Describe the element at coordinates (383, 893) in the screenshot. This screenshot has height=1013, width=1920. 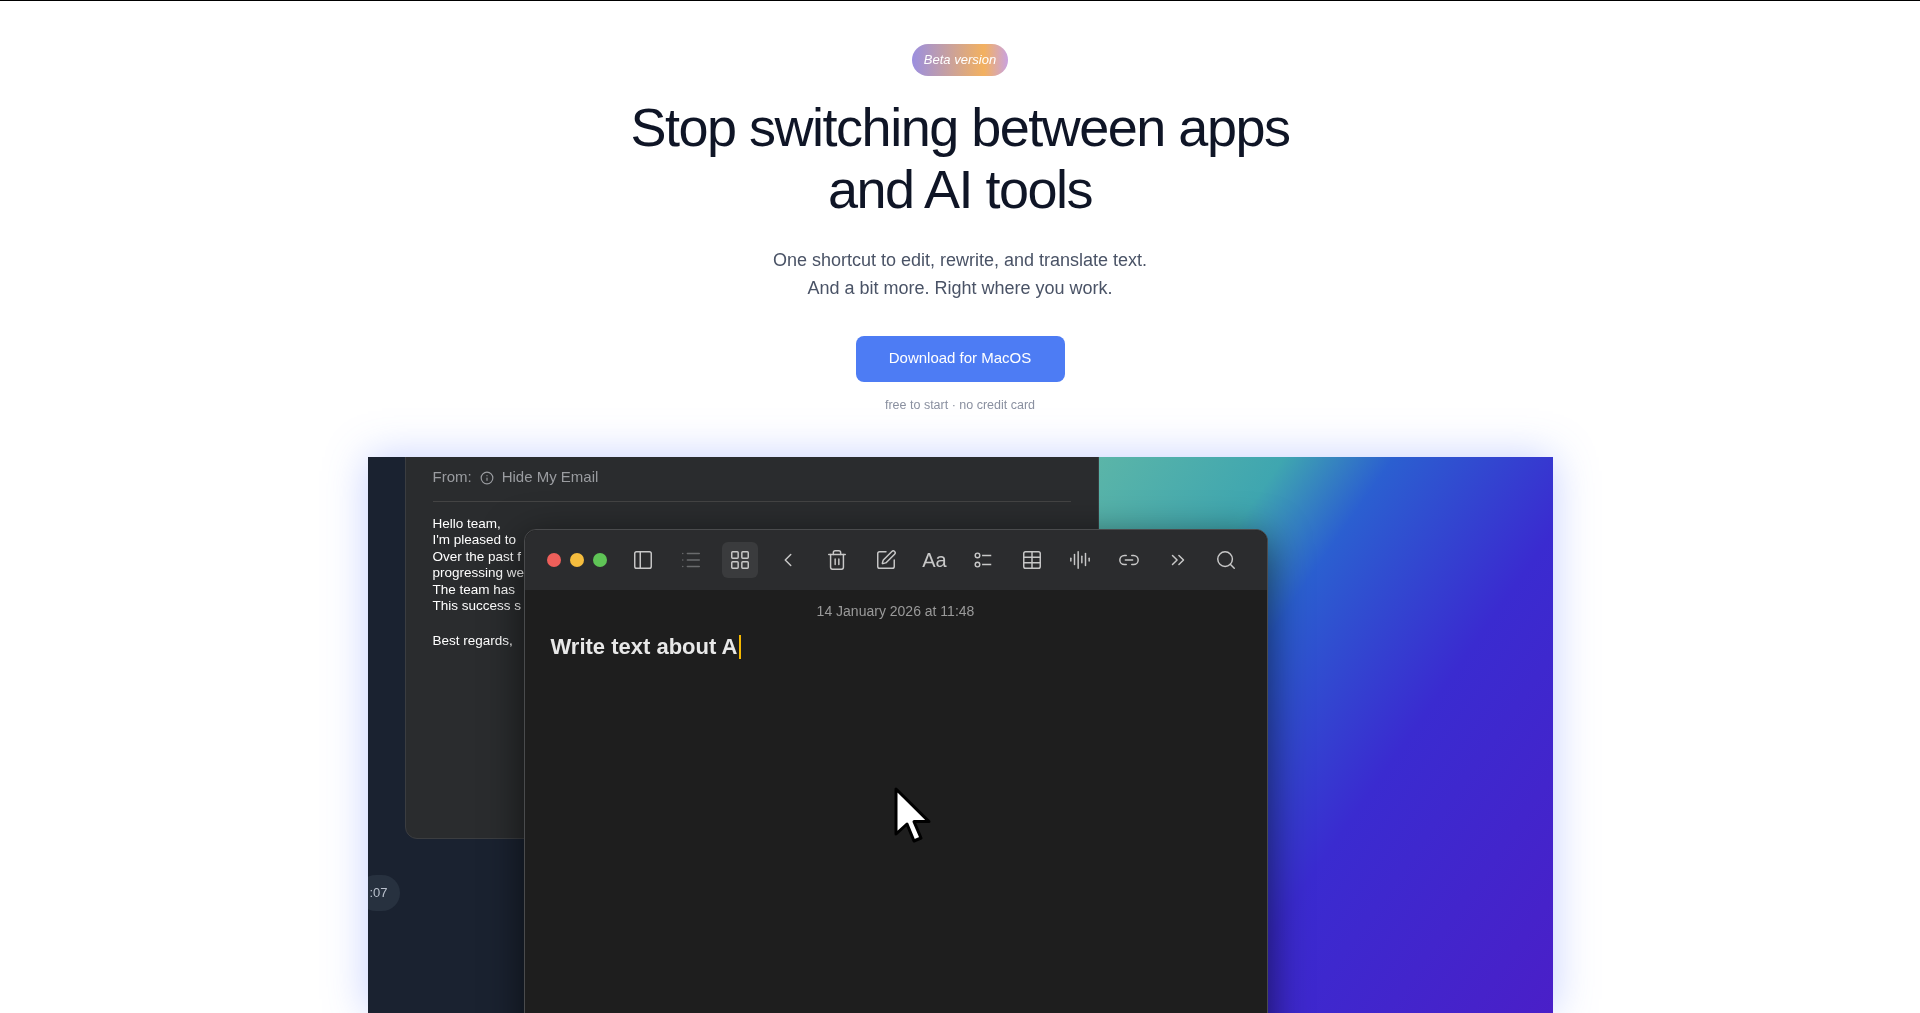
I see `time-pill: :07` at that location.